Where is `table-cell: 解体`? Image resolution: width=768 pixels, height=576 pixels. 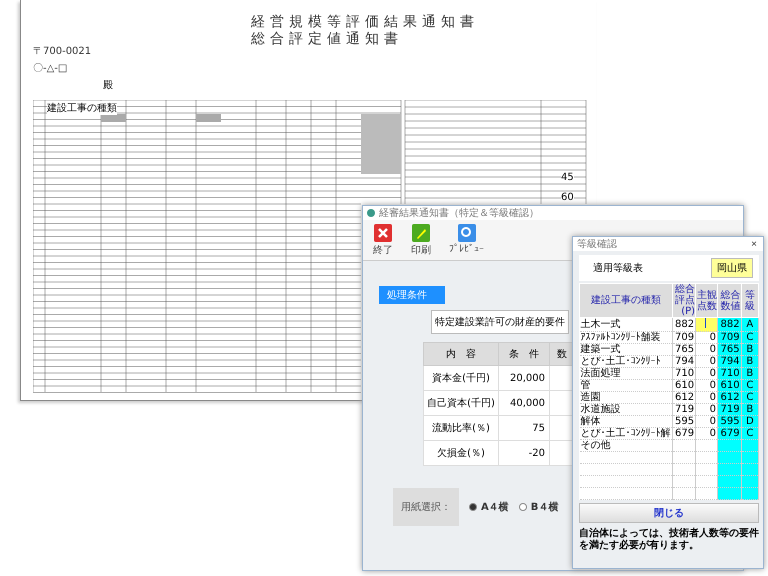
table-cell: 解体 is located at coordinates (626, 422).